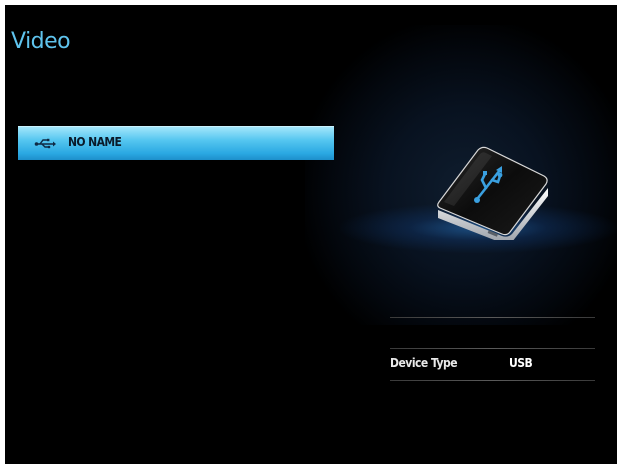 Image resolution: width=623 pixels, height=470 pixels. Describe the element at coordinates (45, 143) in the screenshot. I see `usb-icon` at that location.